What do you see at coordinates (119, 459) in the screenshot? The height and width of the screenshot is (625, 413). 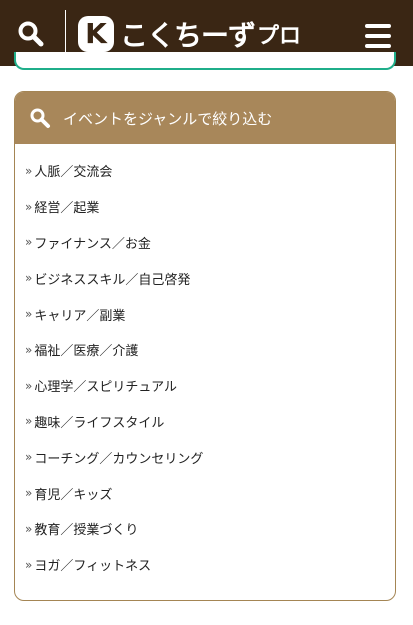 I see `genre-label: コーチング／カウンセリング` at bounding box center [119, 459].